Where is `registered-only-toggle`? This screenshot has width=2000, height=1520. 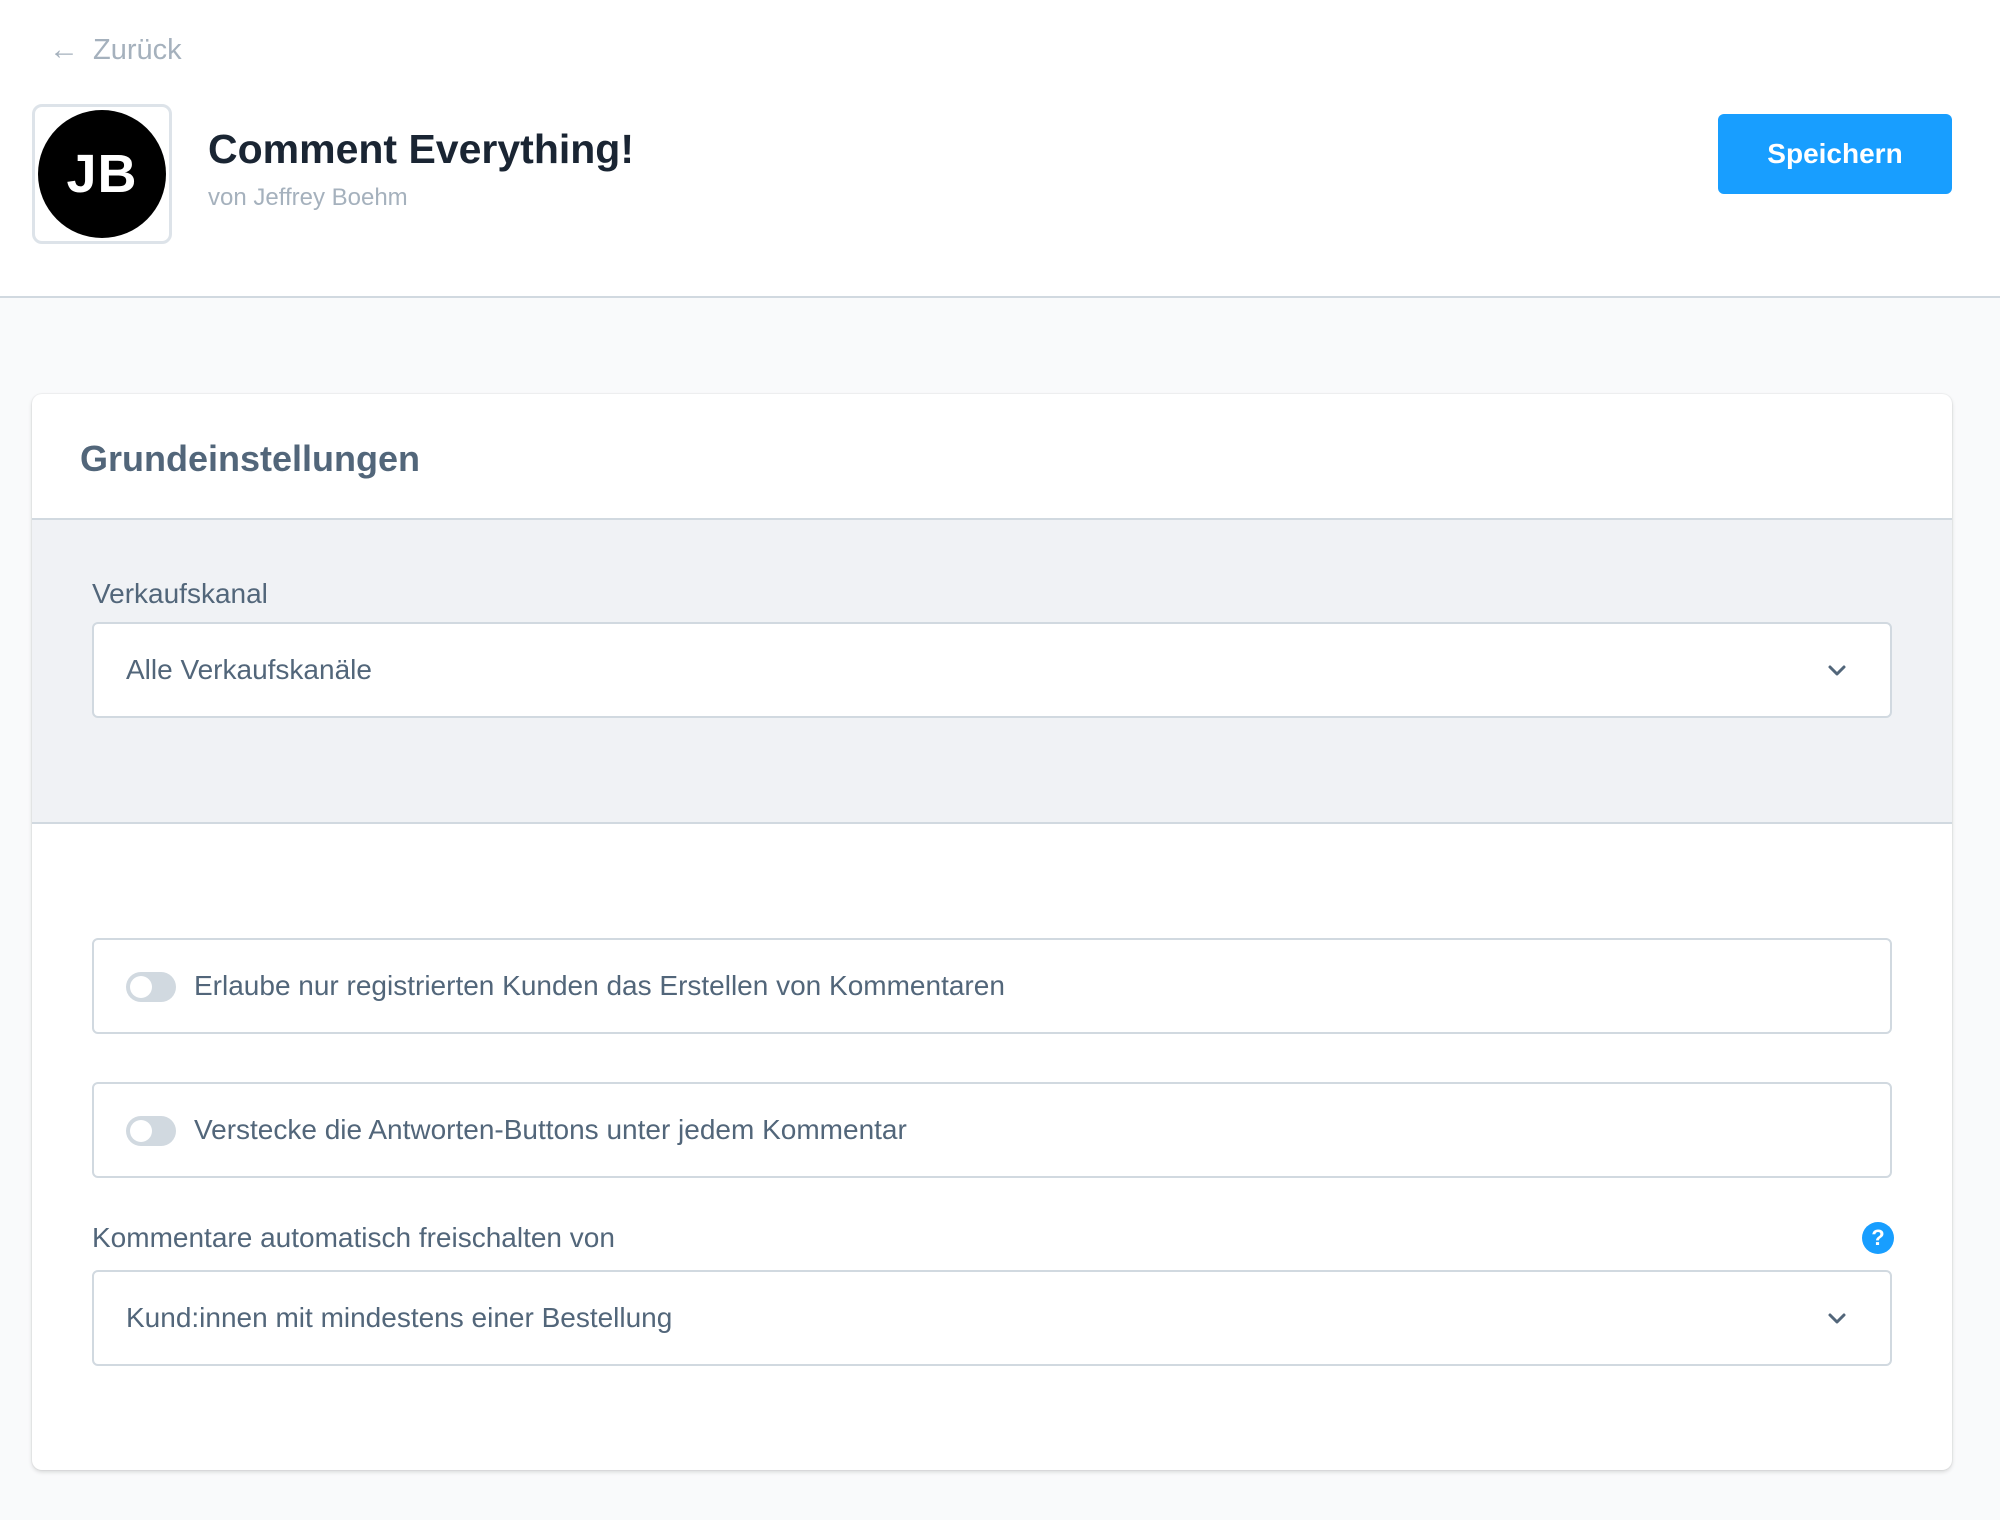 registered-only-toggle is located at coordinates (151, 987).